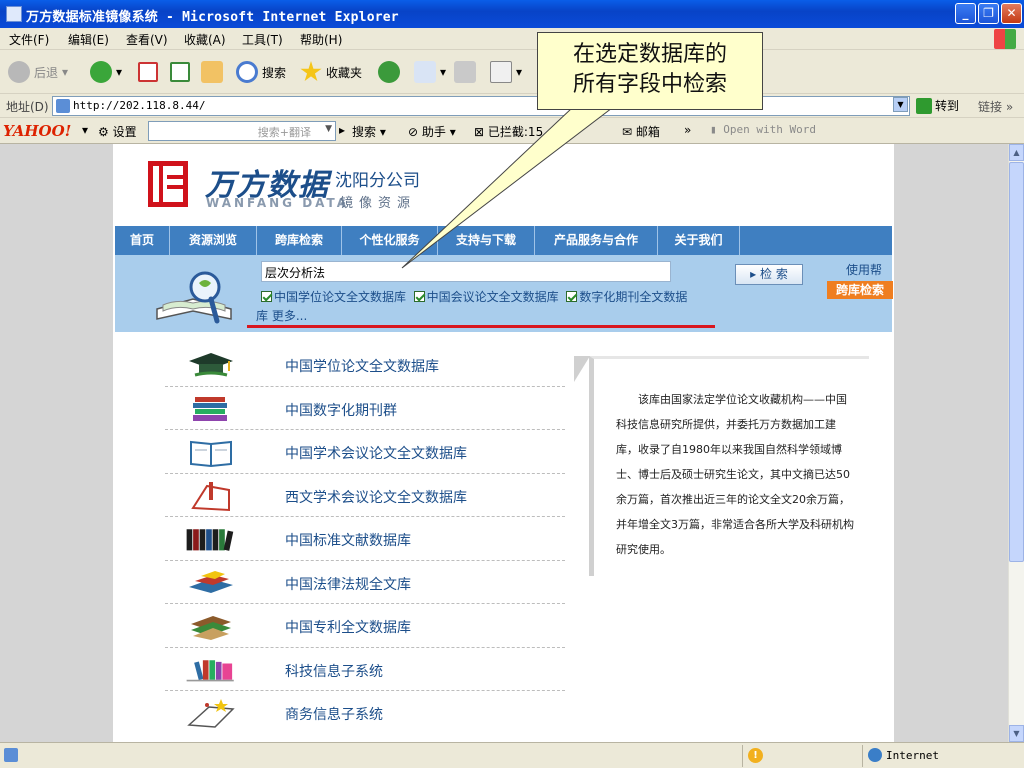 The image size is (1024, 768). What do you see at coordinates (342, 130) in the screenshot?
I see `yahoo-search-go-icon: ▸` at bounding box center [342, 130].